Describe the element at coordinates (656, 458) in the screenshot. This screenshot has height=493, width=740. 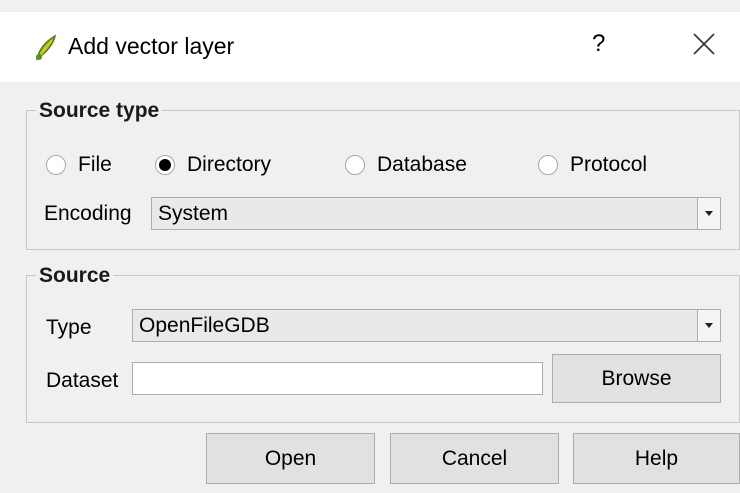
I see `help-button: Help` at that location.